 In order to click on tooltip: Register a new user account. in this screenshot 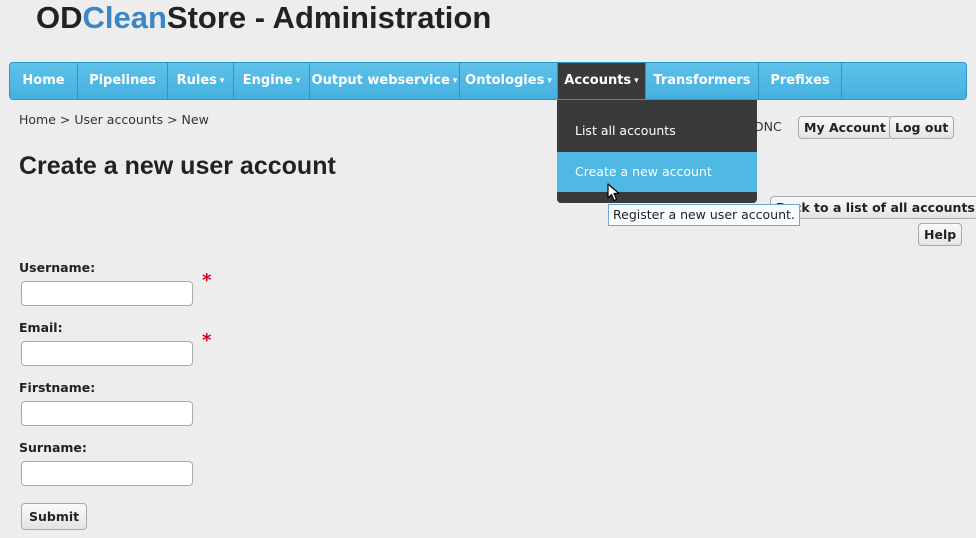, I will do `click(704, 215)`.